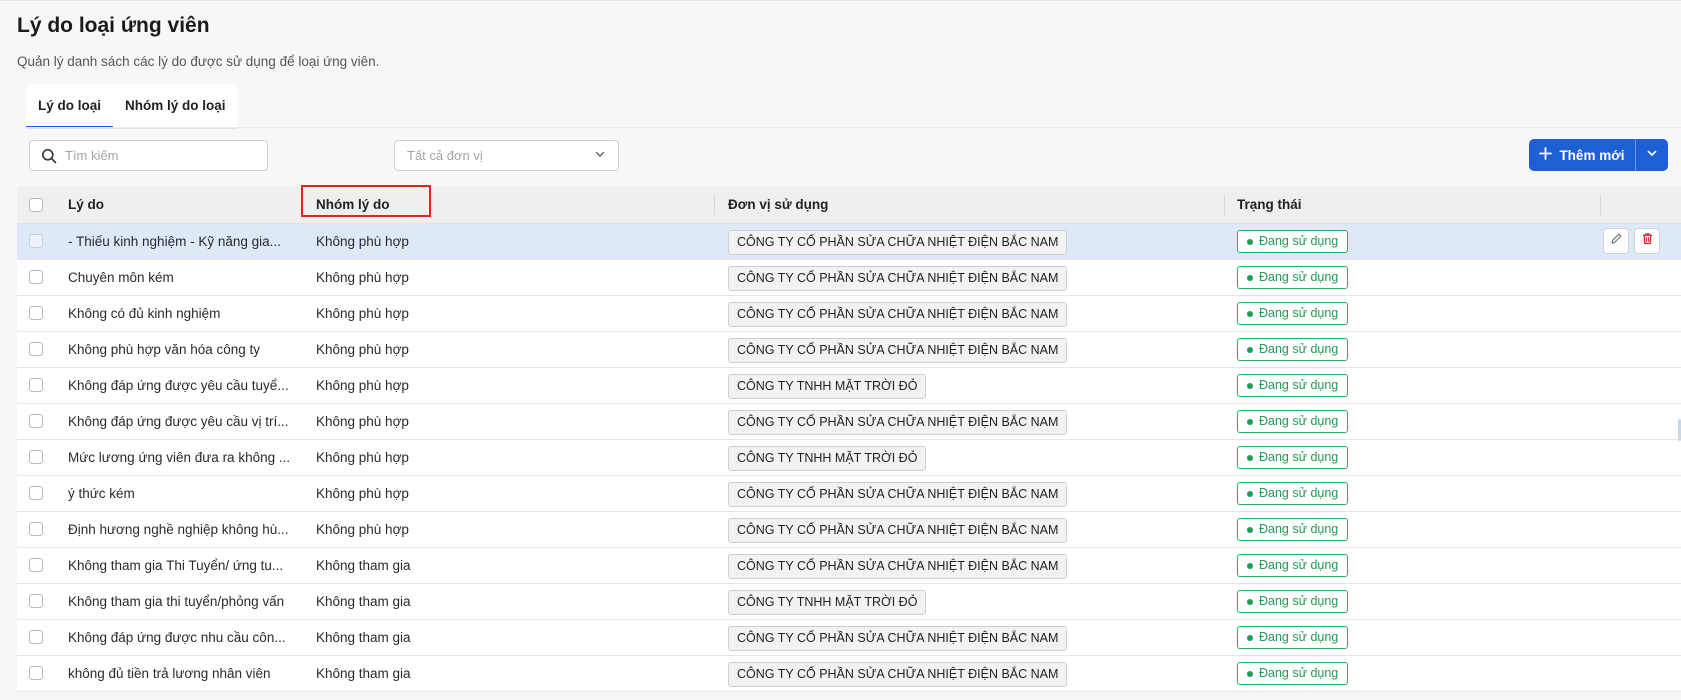 The width and height of the screenshot is (1681, 700). I want to click on column-header-reason-group: Nhóm lý do, so click(353, 205).